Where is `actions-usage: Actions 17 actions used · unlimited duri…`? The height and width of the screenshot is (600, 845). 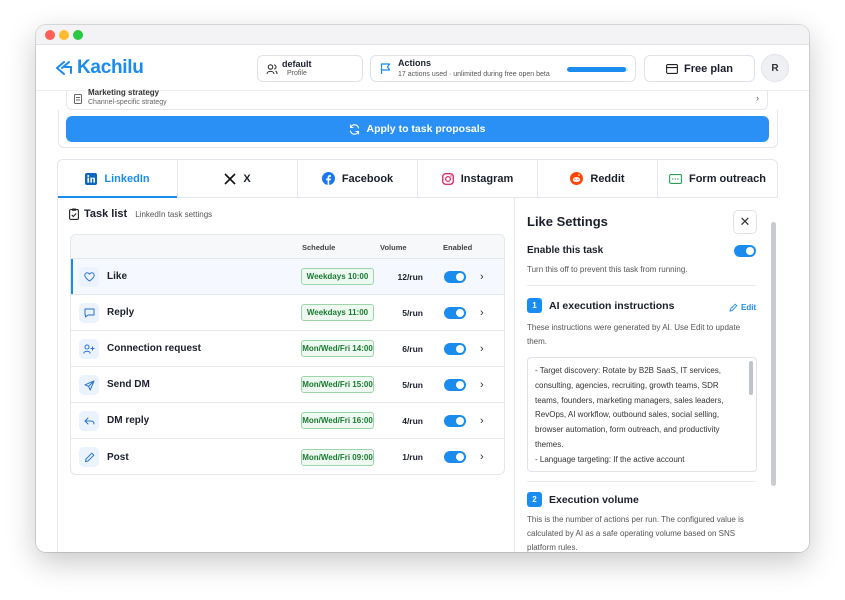
actions-usage: Actions 17 actions used · unlimited duri… is located at coordinates (503, 68).